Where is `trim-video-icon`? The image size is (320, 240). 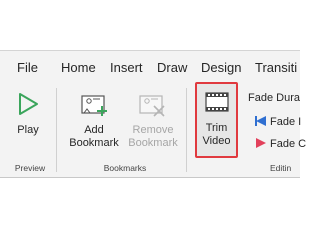
trim-video-icon is located at coordinates (217, 102).